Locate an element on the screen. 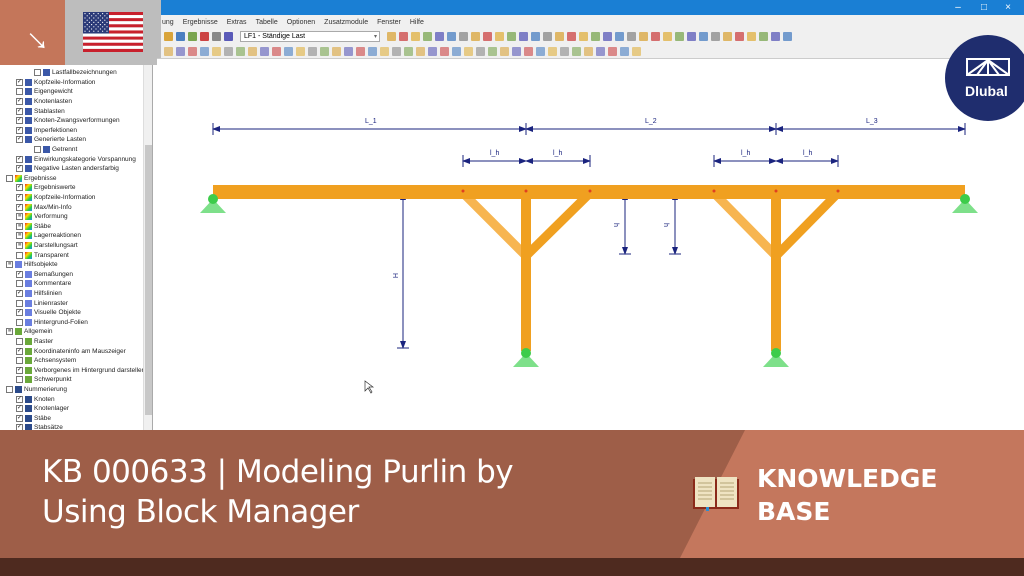 The height and width of the screenshot is (576, 1024). tree-item: Hintergrund-Folien is located at coordinates (52, 323).